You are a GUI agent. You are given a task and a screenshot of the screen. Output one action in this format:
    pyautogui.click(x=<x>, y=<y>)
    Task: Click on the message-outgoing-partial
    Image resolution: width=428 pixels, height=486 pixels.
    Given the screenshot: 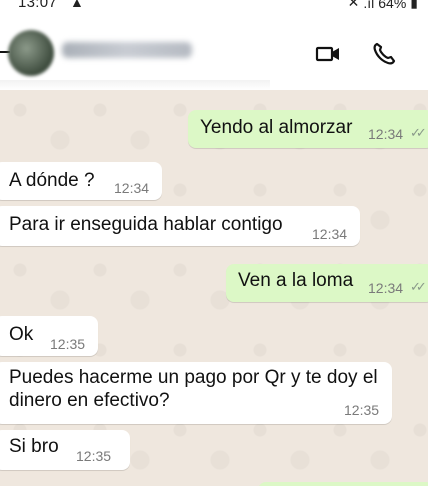 What is the action you would take?
    pyautogui.click(x=343, y=484)
    